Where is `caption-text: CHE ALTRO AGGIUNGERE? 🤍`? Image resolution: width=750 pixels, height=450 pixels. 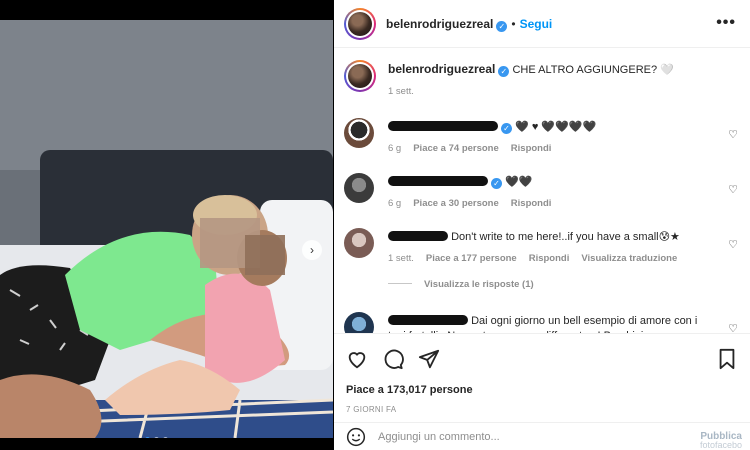
caption-text: CHE ALTRO AGGIUNGERE? 🤍 is located at coordinates (593, 70).